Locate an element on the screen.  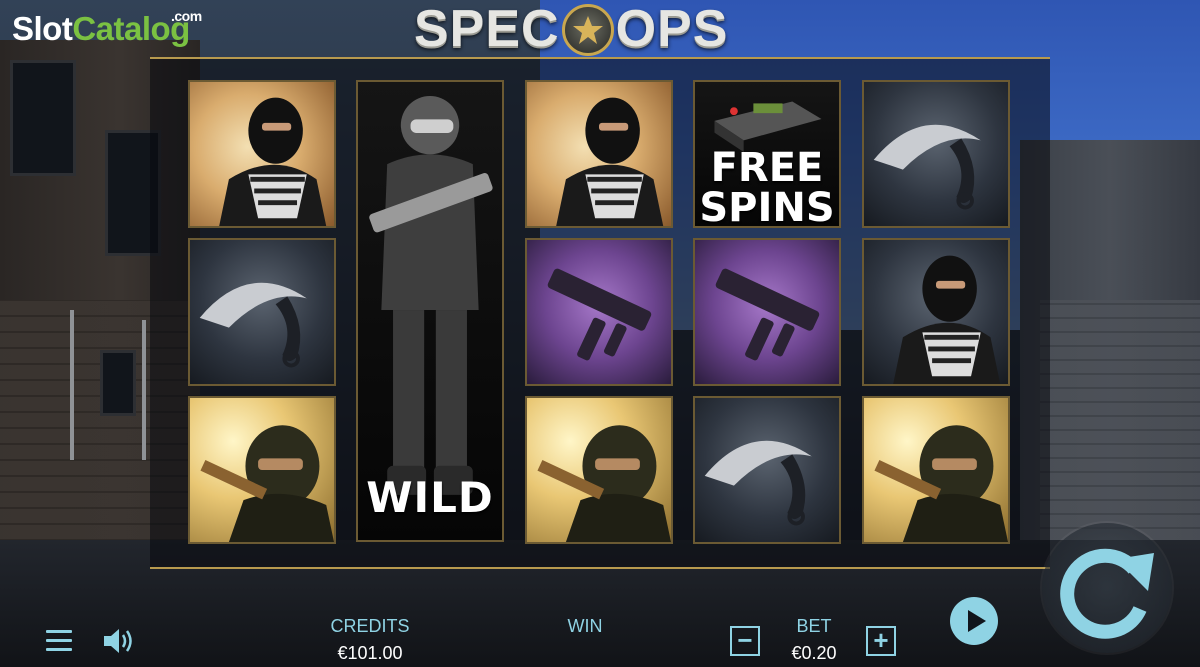
sound-icon is located at coordinates (118, 641).